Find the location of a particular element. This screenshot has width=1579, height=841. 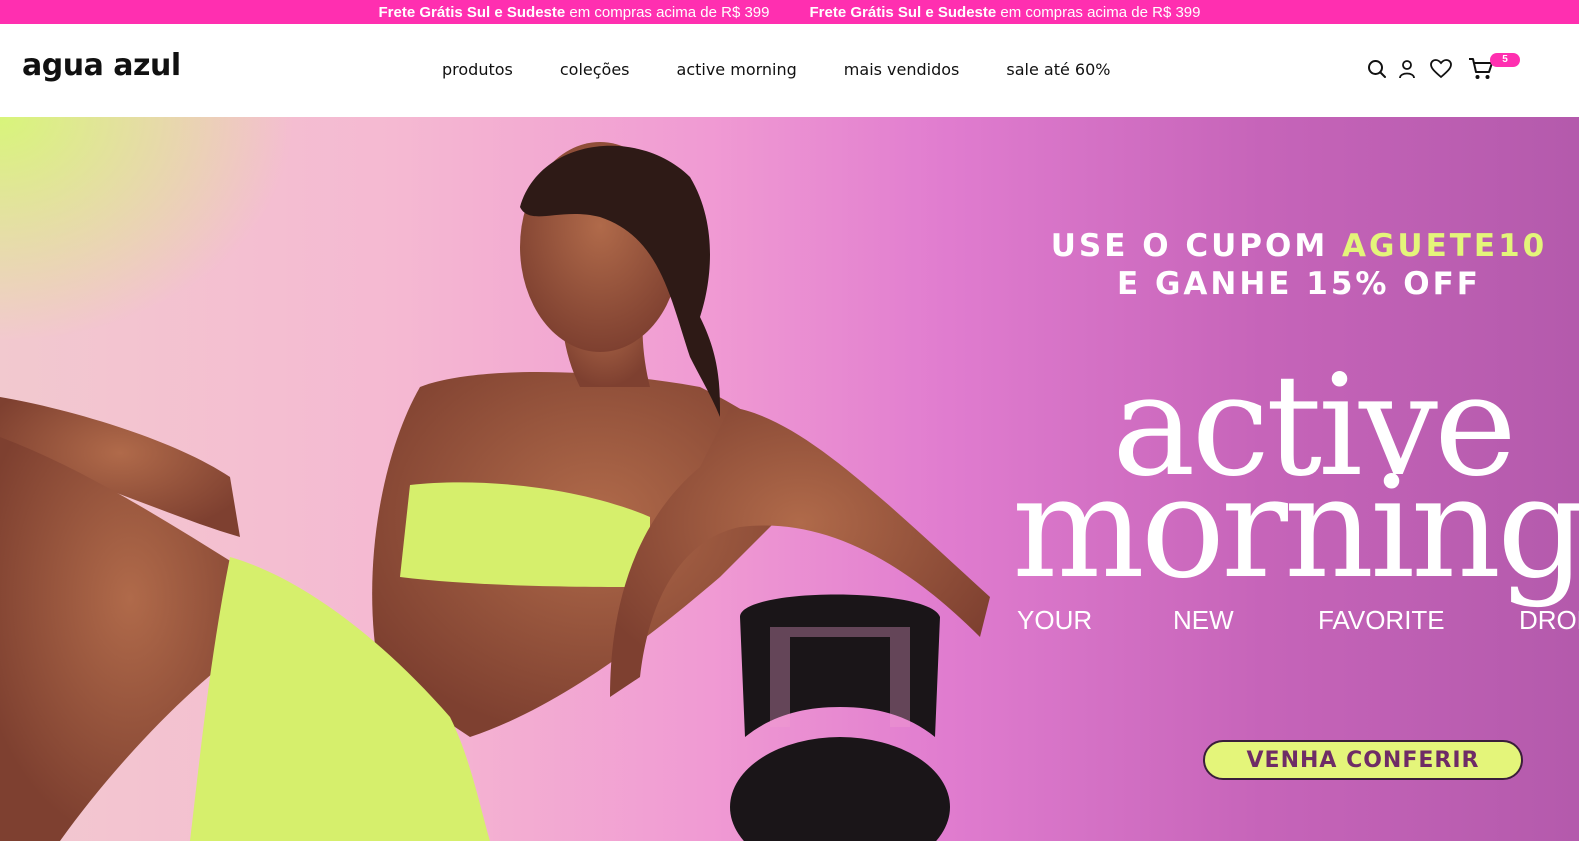

logo: agua azul is located at coordinates (101, 65).